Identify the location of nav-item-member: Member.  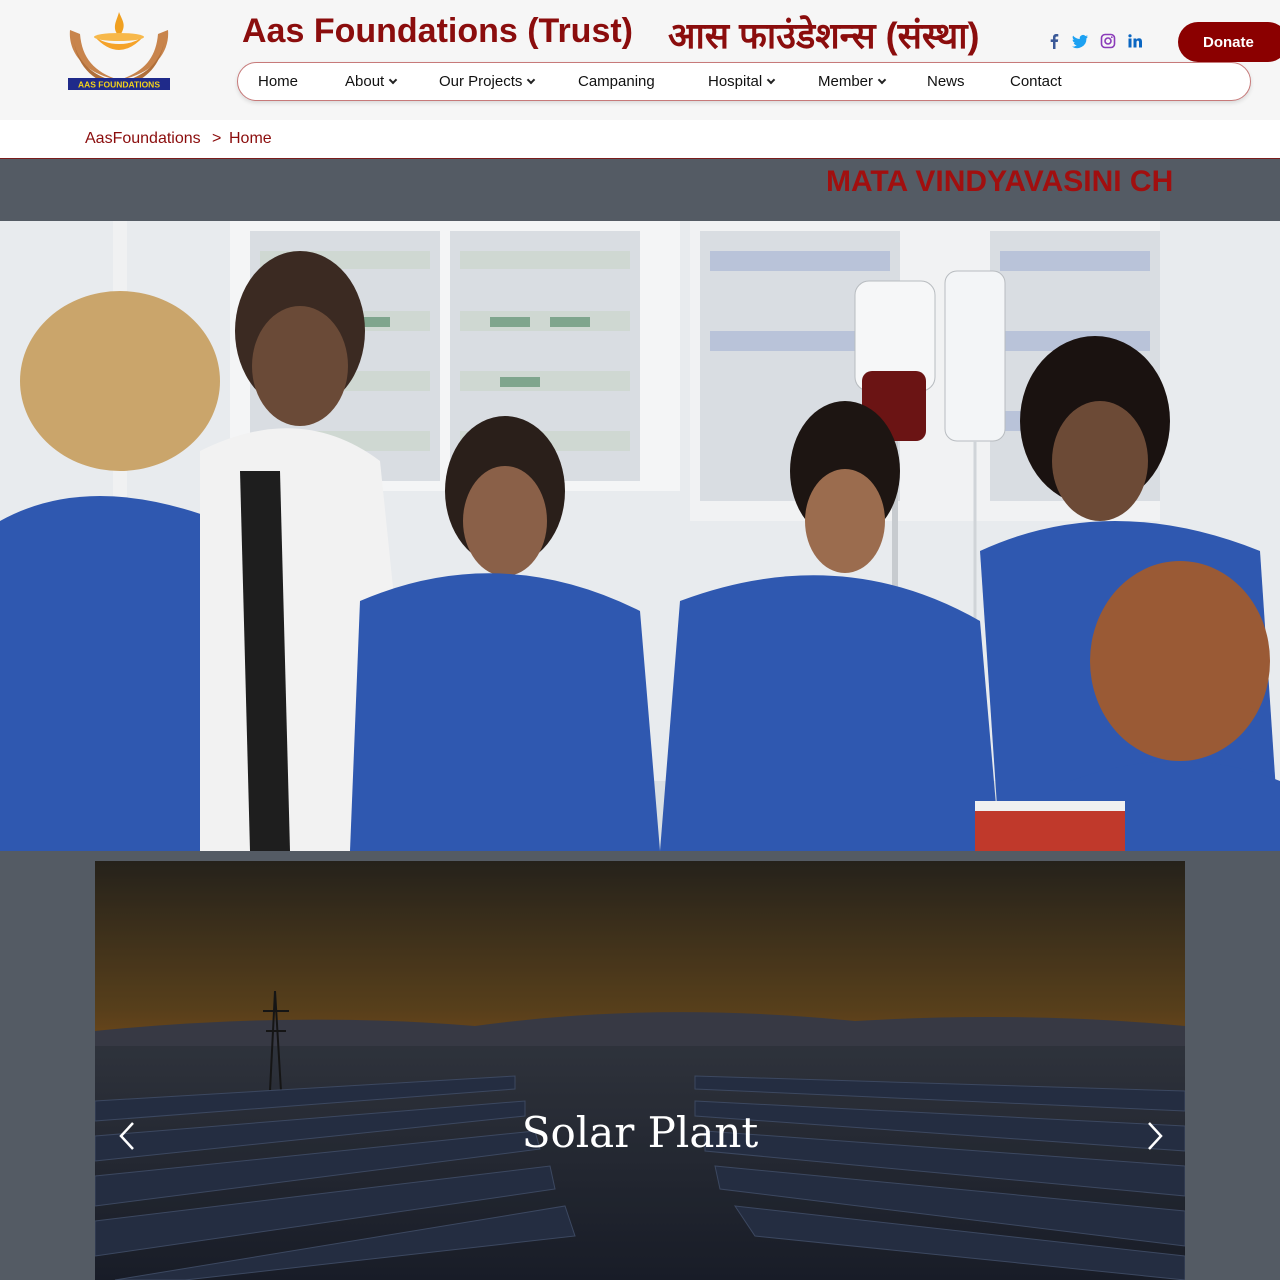
(852, 81).